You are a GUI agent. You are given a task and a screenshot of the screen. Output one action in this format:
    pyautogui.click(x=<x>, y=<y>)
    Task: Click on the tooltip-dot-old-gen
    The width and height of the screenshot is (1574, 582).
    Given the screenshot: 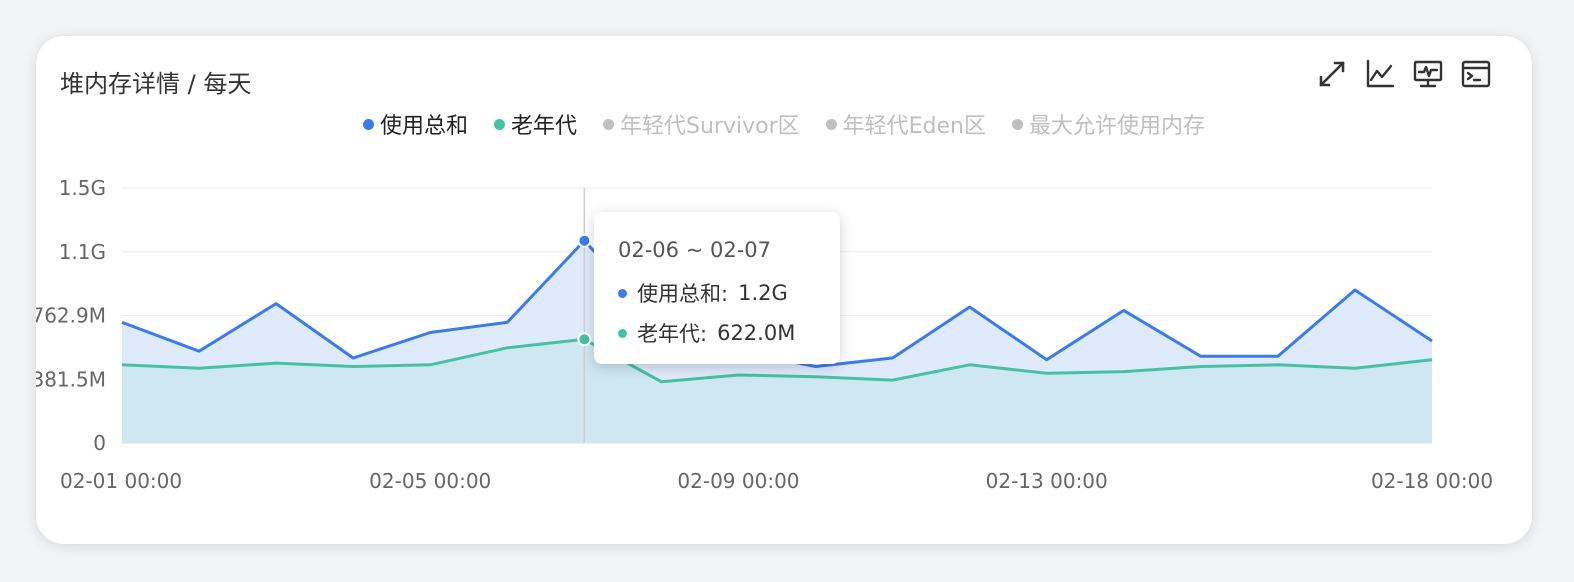 What is the action you would take?
    pyautogui.click(x=622, y=333)
    